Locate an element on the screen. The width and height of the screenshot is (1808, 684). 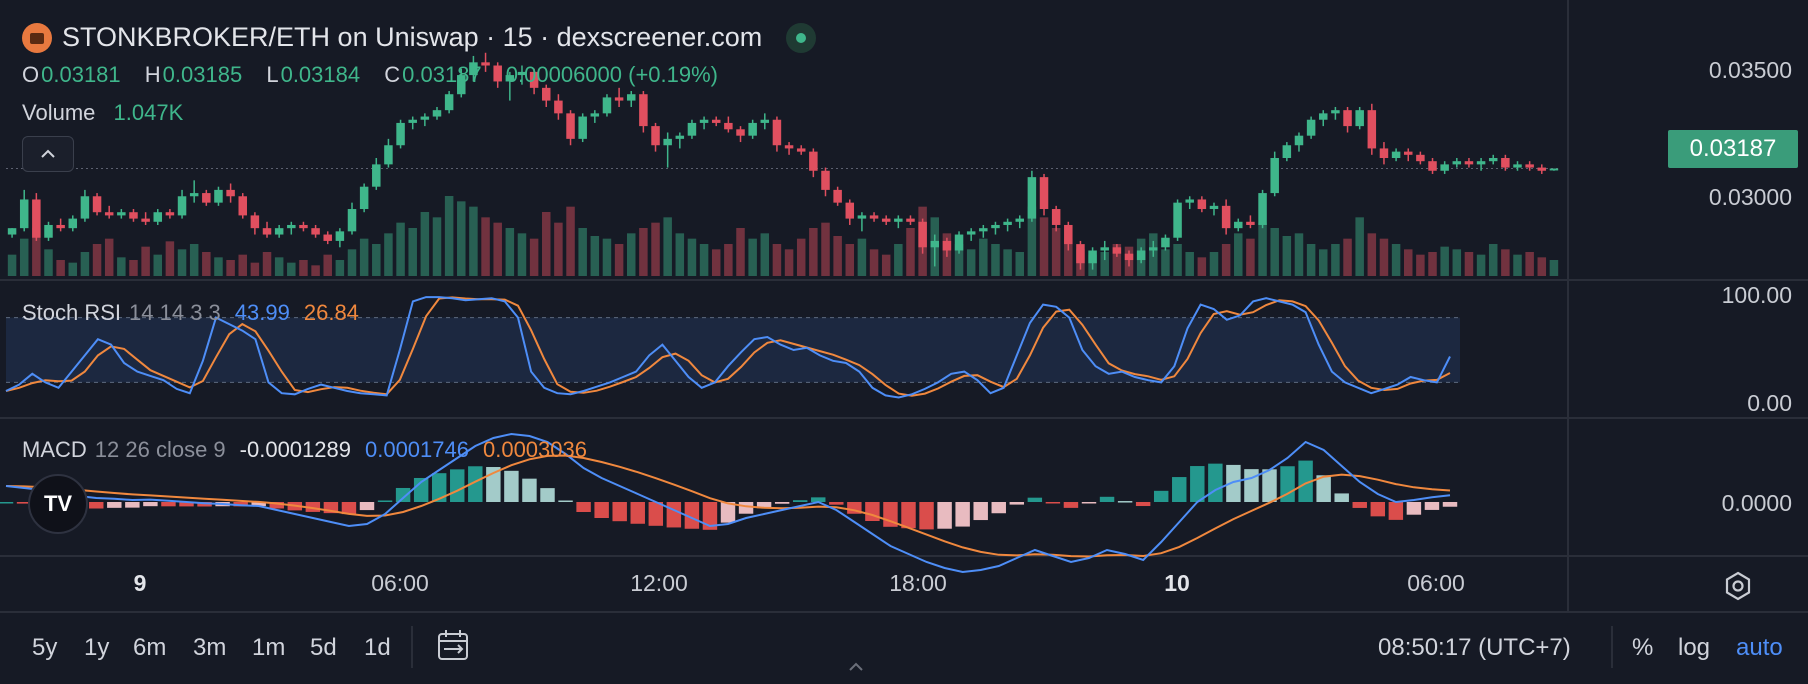
stoch-axis-label: 0.00 is located at coordinates (1769, 403).